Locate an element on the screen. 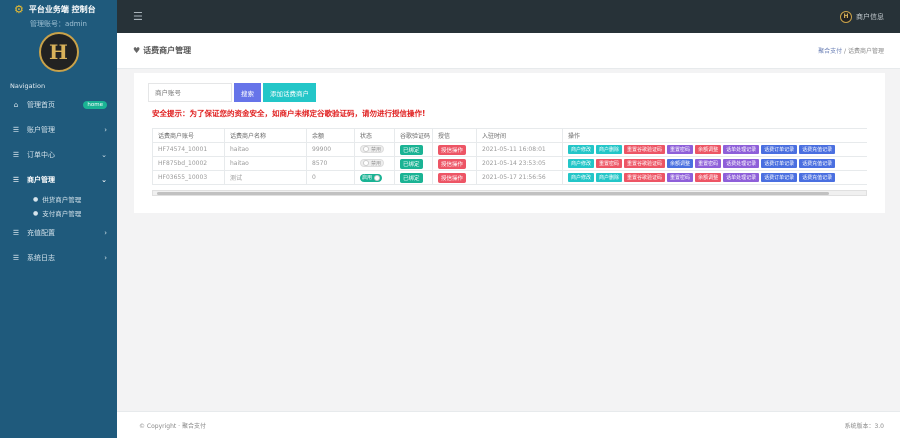 This screenshot has height=438, width=900. cell-google: 已绑定 is located at coordinates (413, 177).